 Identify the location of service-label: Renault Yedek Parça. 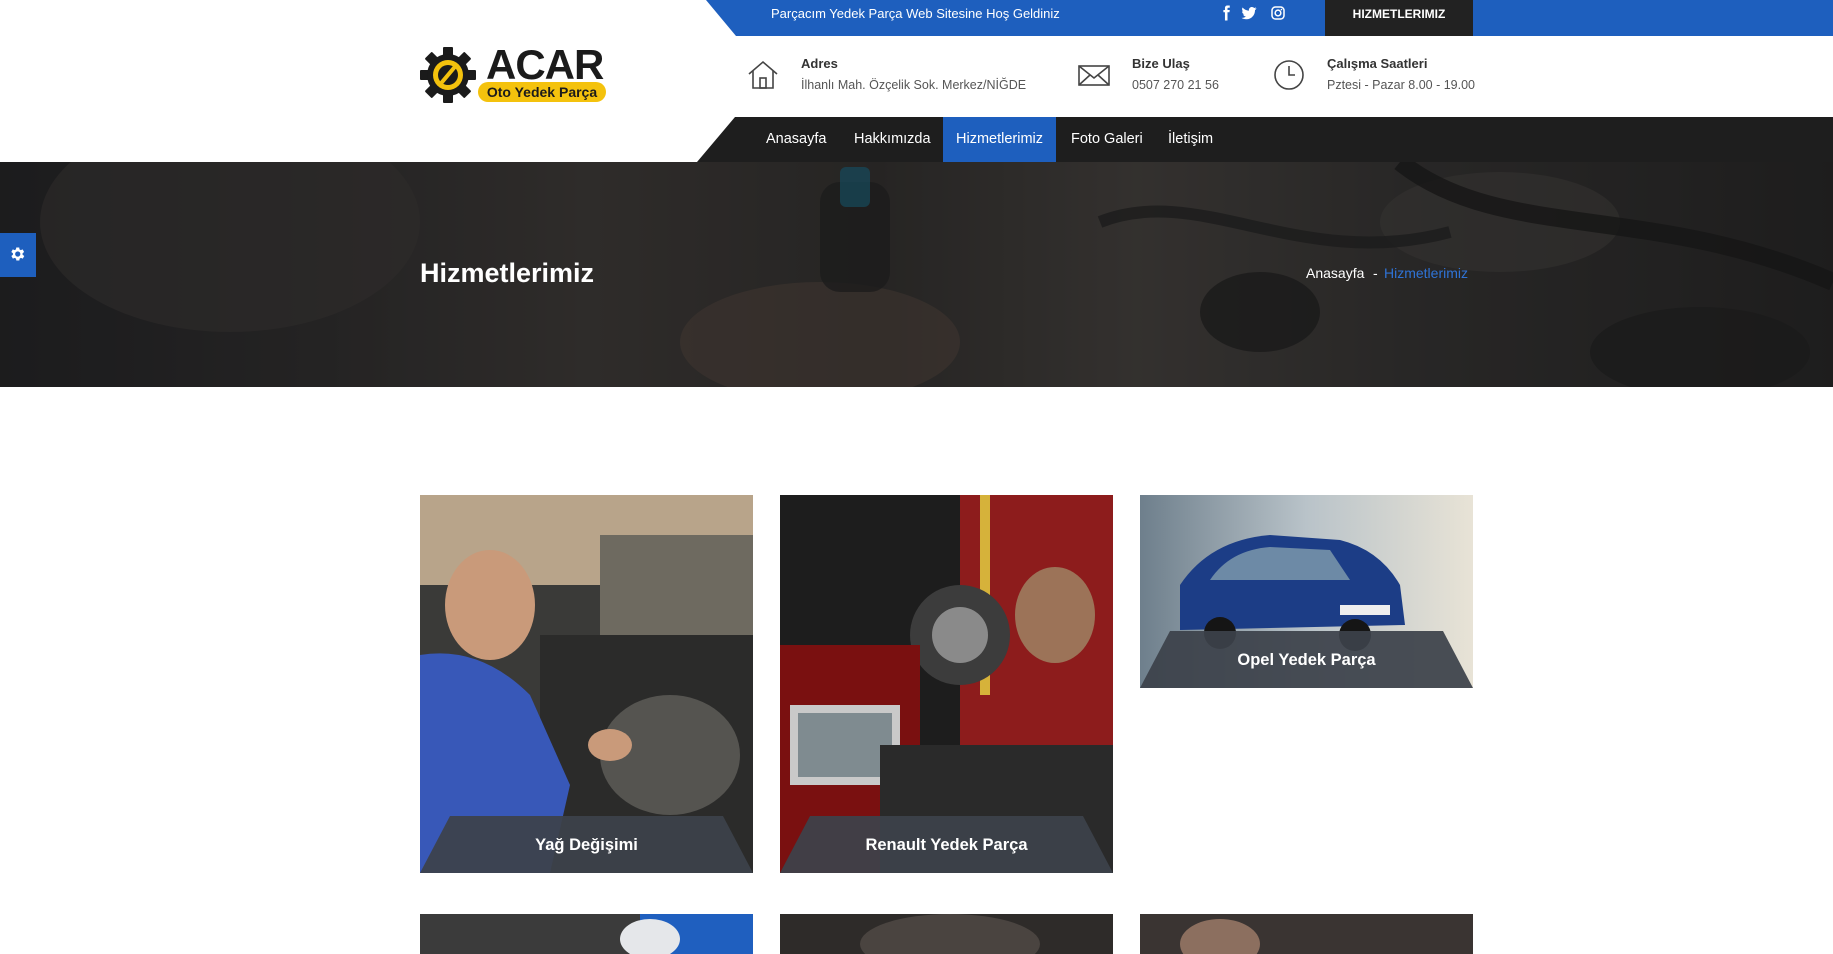
(946, 844).